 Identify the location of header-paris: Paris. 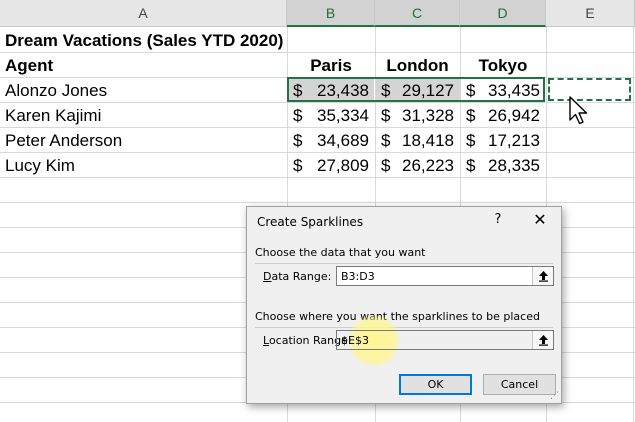
(331, 65).